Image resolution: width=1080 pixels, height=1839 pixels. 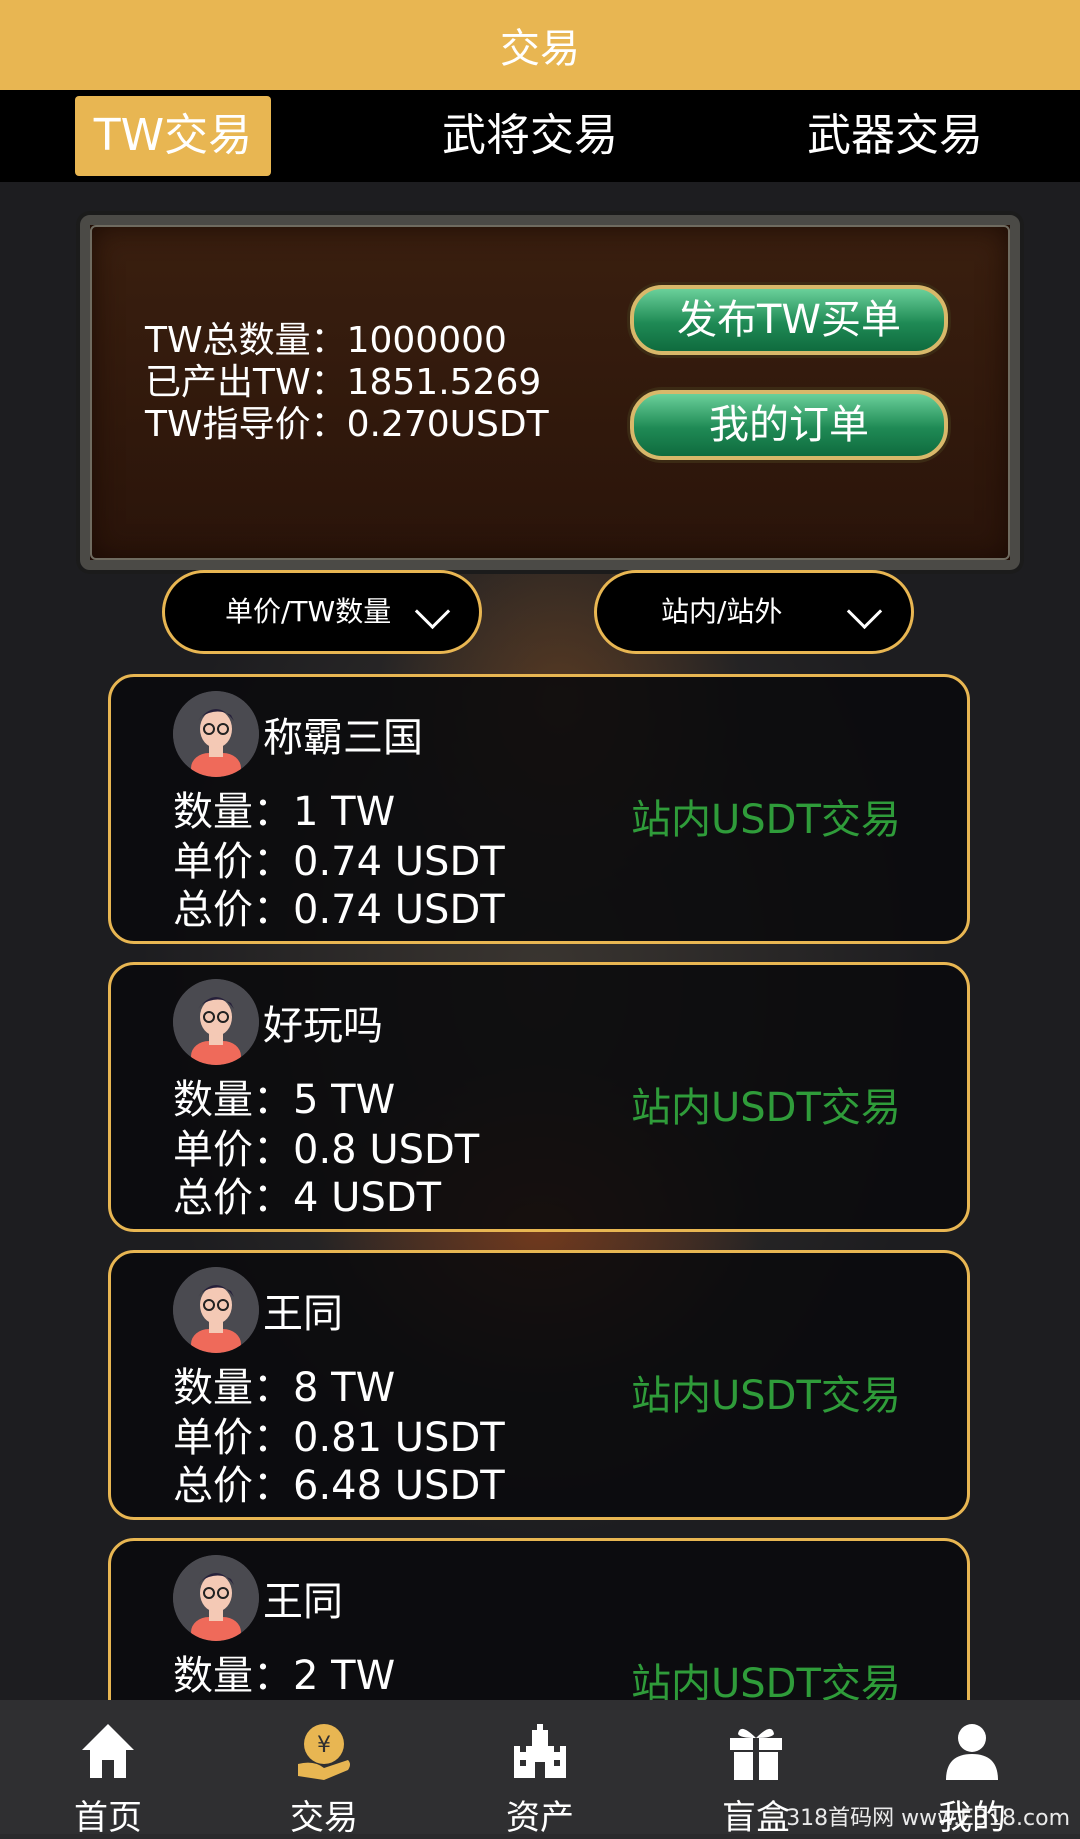 I want to click on trade-coin-icon: ¥, so click(x=324, y=1752).